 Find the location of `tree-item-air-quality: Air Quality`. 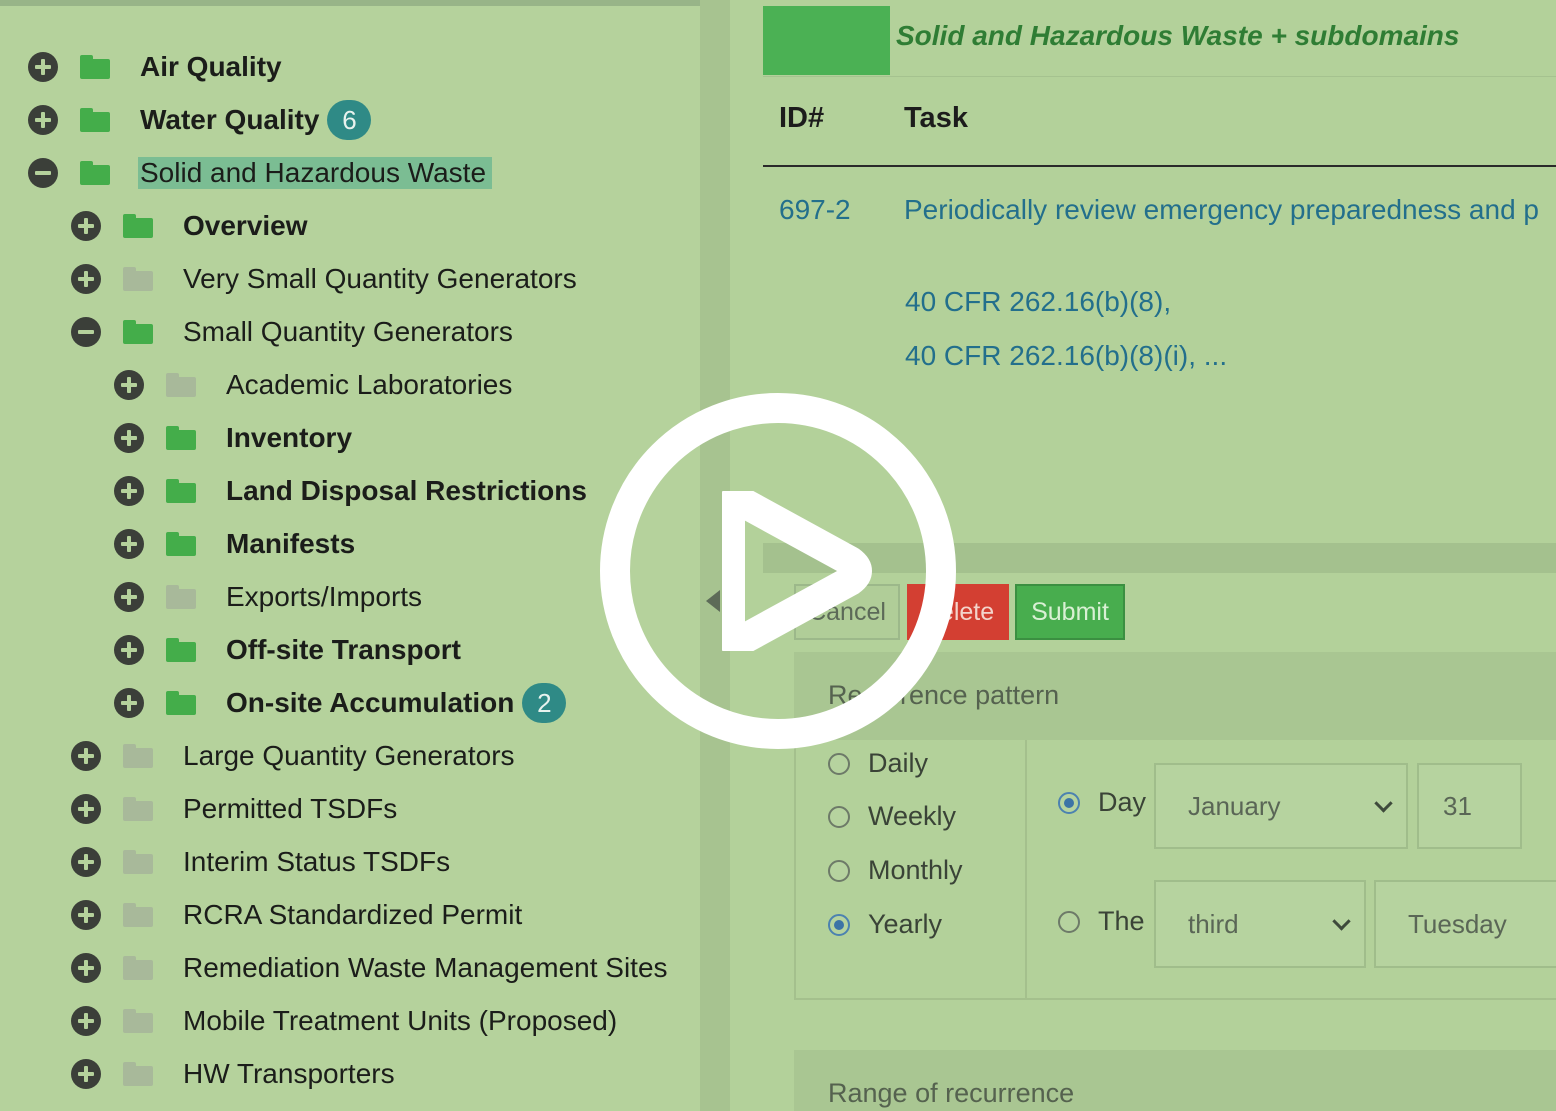

tree-item-air-quality: Air Quality is located at coordinates (155, 67).